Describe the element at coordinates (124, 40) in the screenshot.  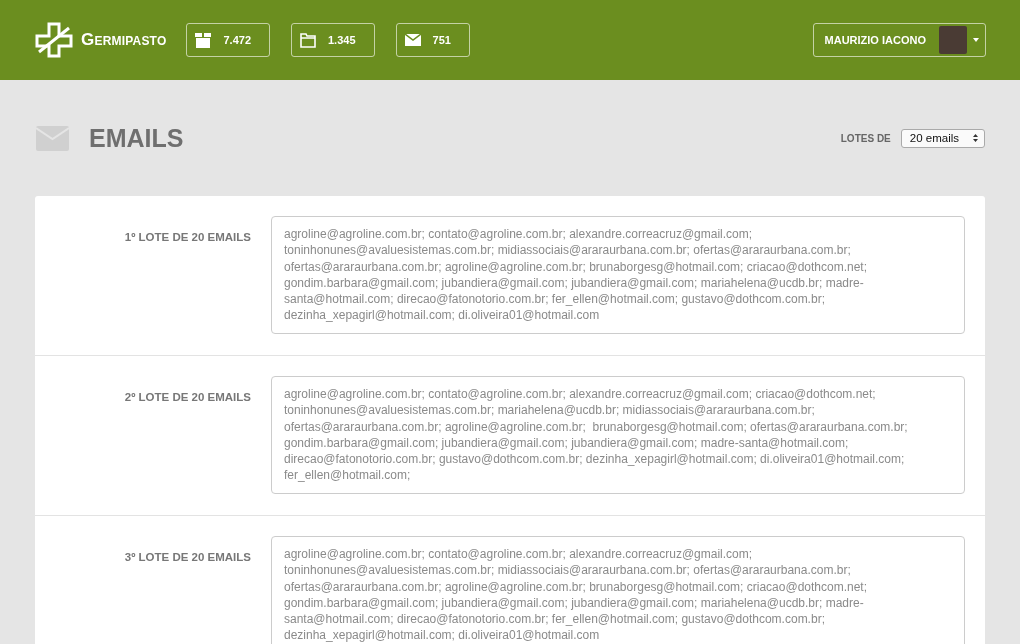
I see `brand-name: Germipasto` at that location.